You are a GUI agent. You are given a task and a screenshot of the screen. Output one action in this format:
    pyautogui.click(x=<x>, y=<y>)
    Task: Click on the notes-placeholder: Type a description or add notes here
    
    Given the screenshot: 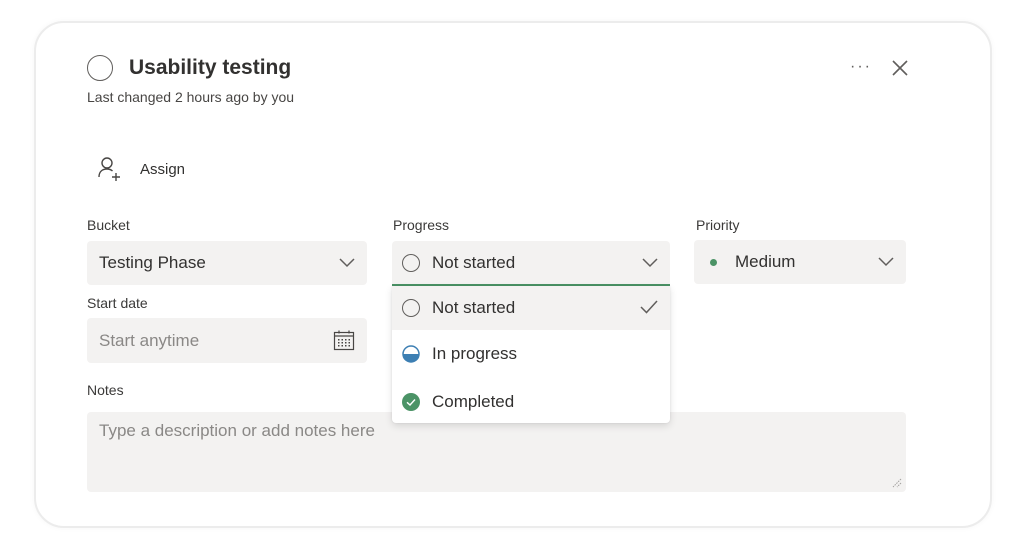 What is the action you would take?
    pyautogui.click(x=237, y=430)
    